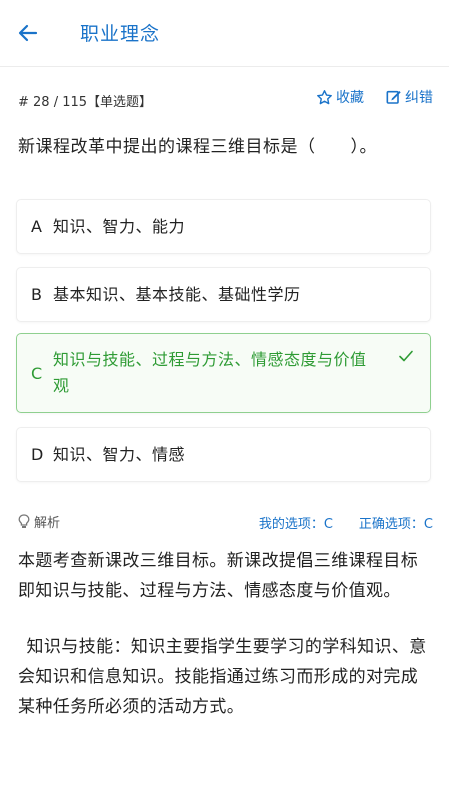 This screenshot has height=799, width=449. I want to click on check-icon, so click(406, 356).